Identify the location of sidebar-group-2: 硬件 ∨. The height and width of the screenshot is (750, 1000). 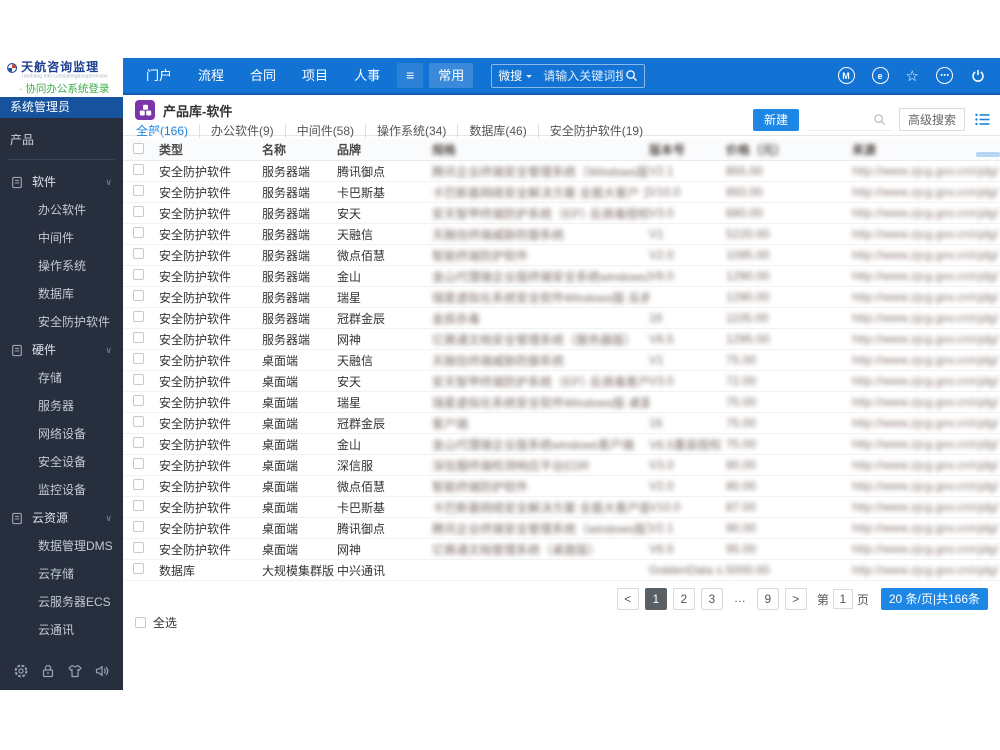
(61, 350).